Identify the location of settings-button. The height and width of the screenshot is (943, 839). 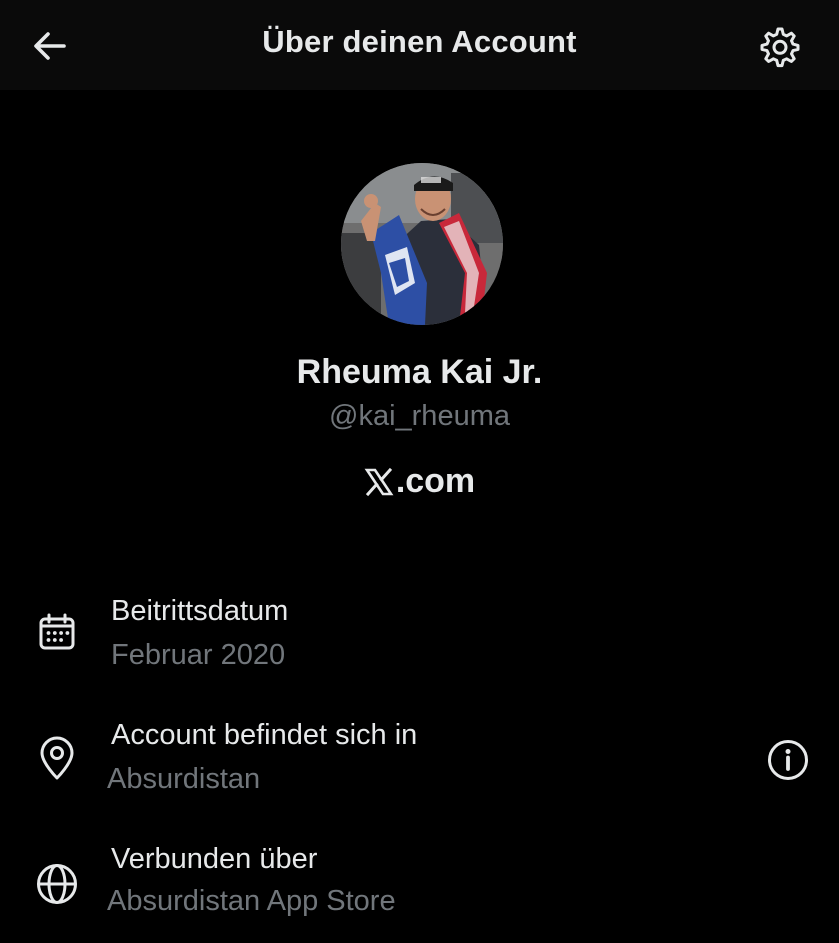
(780, 47).